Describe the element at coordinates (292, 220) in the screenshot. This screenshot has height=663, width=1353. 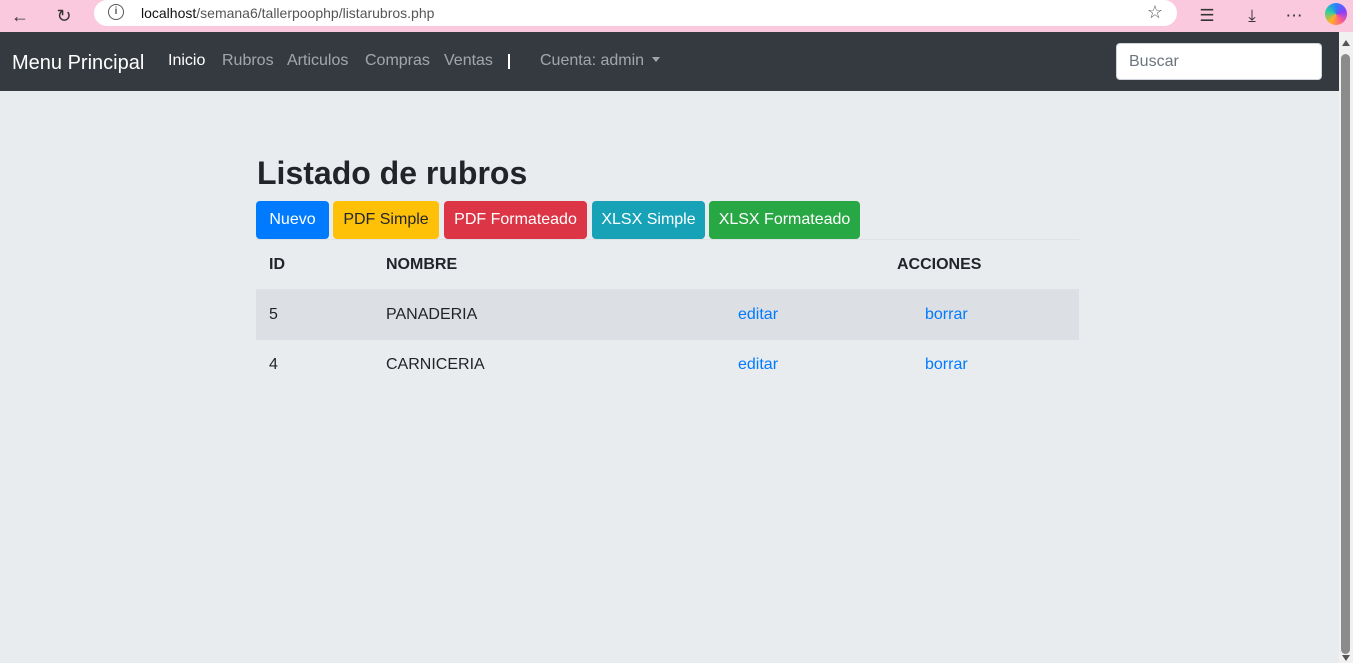
I see `nuevo-button: Nuevo` at that location.